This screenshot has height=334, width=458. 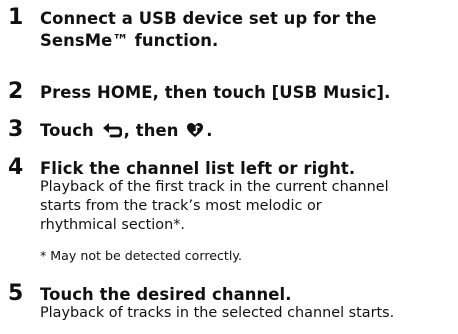 What do you see at coordinates (215, 92) in the screenshot?
I see `step-title-line: Press HOME, then touch [USB Music].` at bounding box center [215, 92].